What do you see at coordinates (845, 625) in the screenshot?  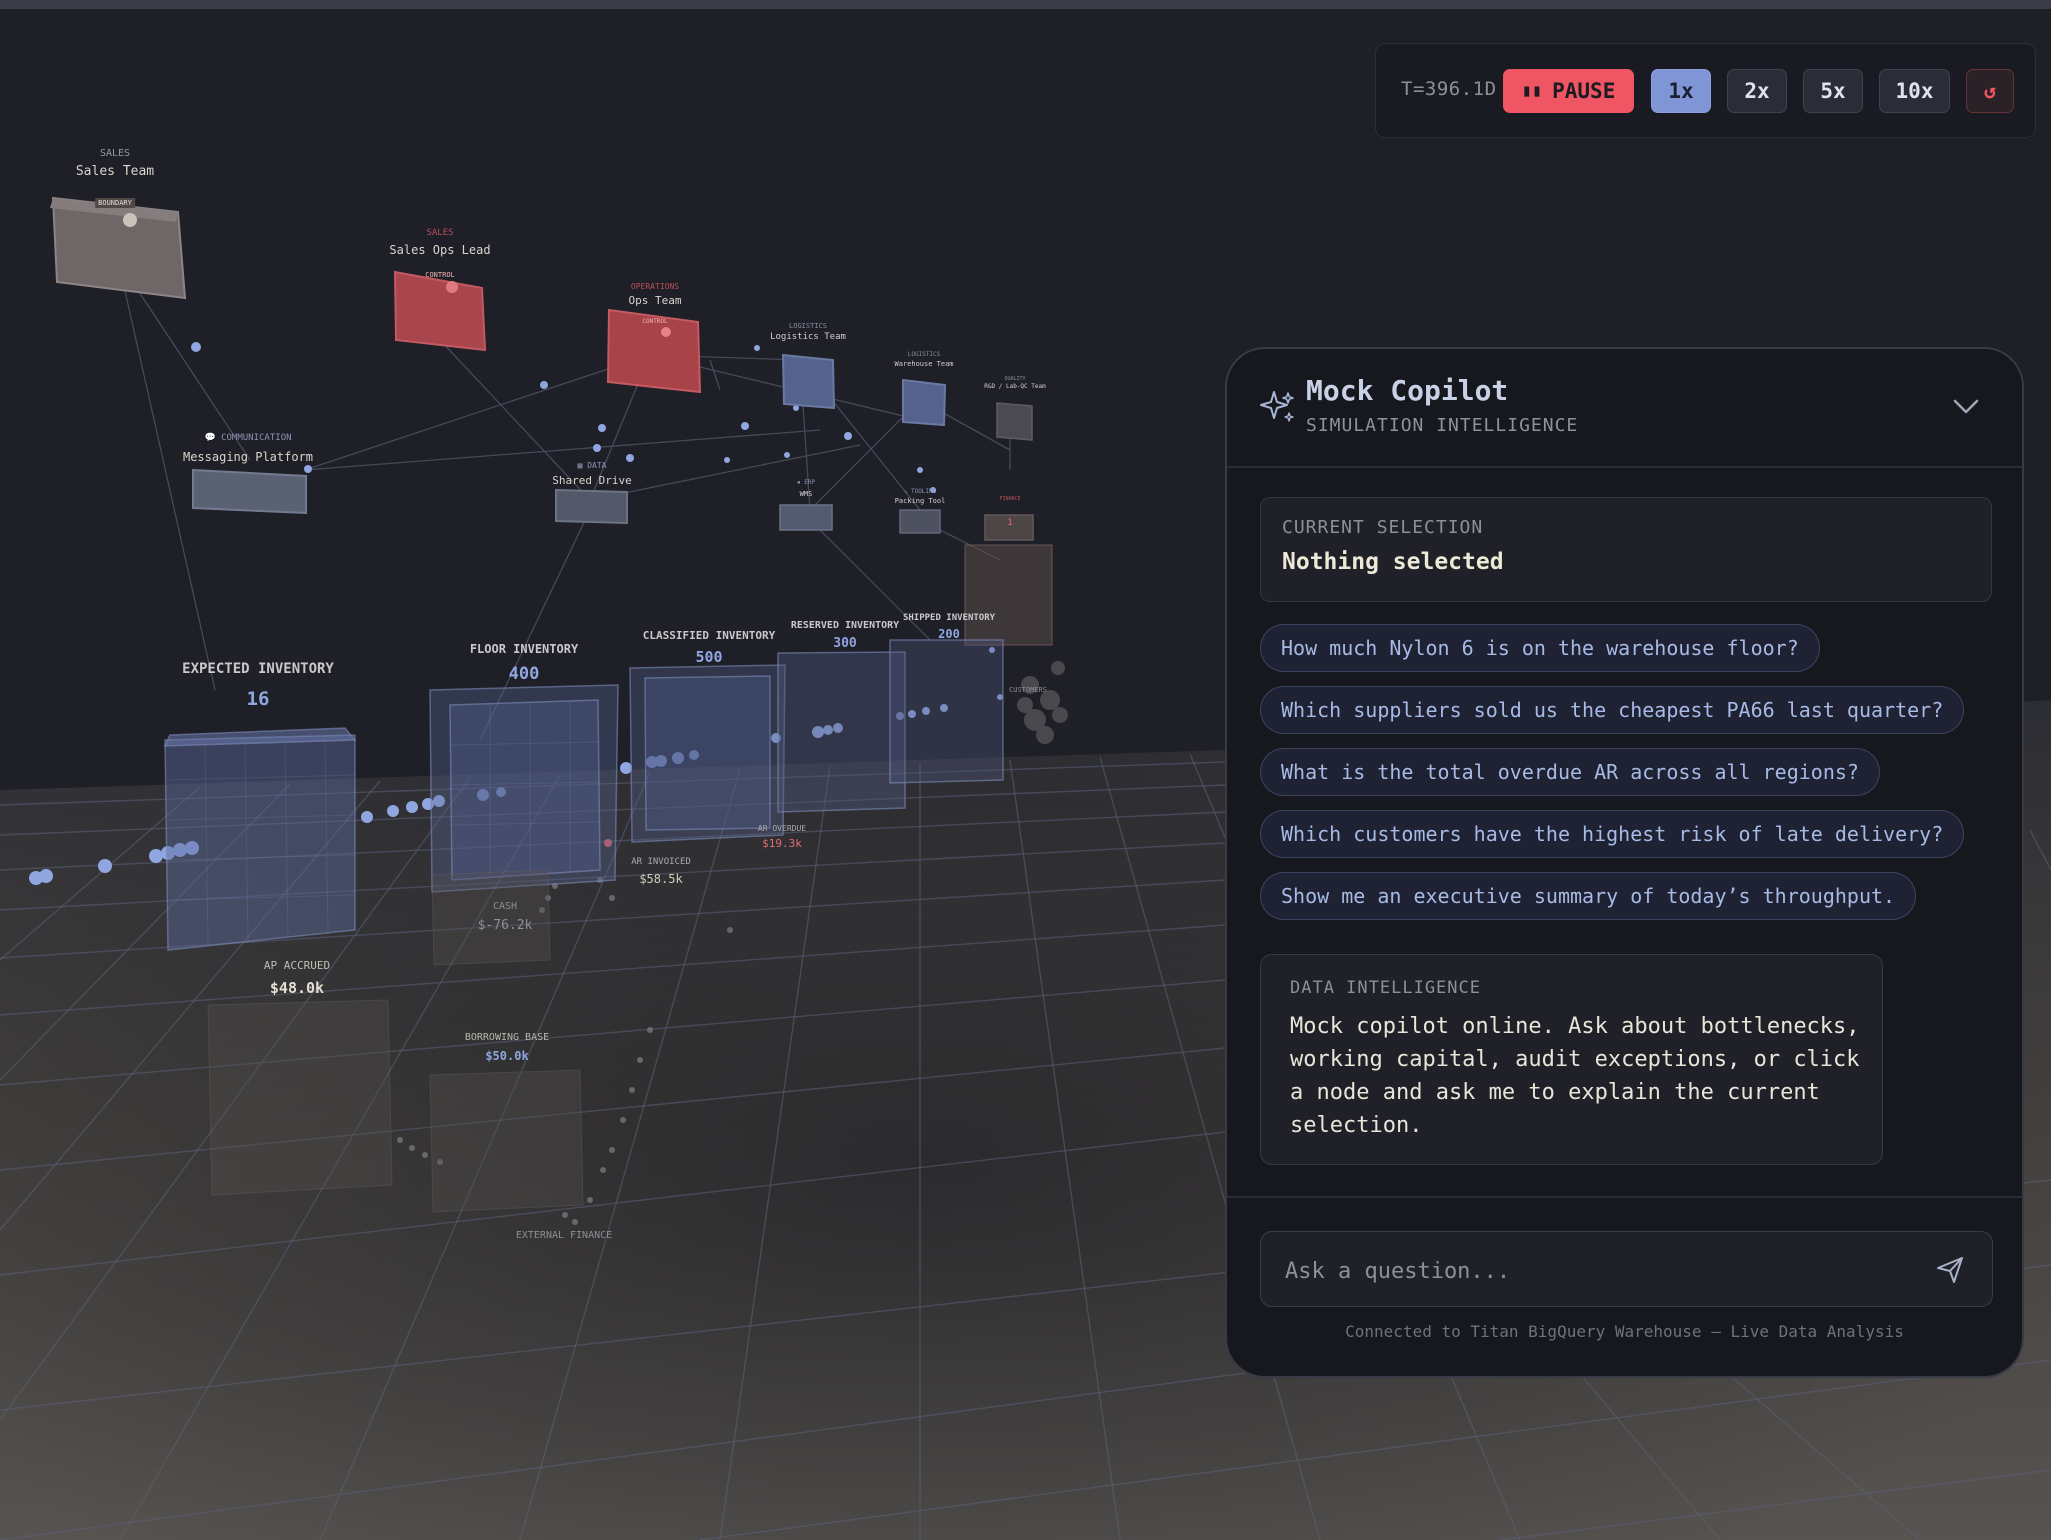 I see `reserved-inventory-label: RESERVED INVENTORY` at bounding box center [845, 625].